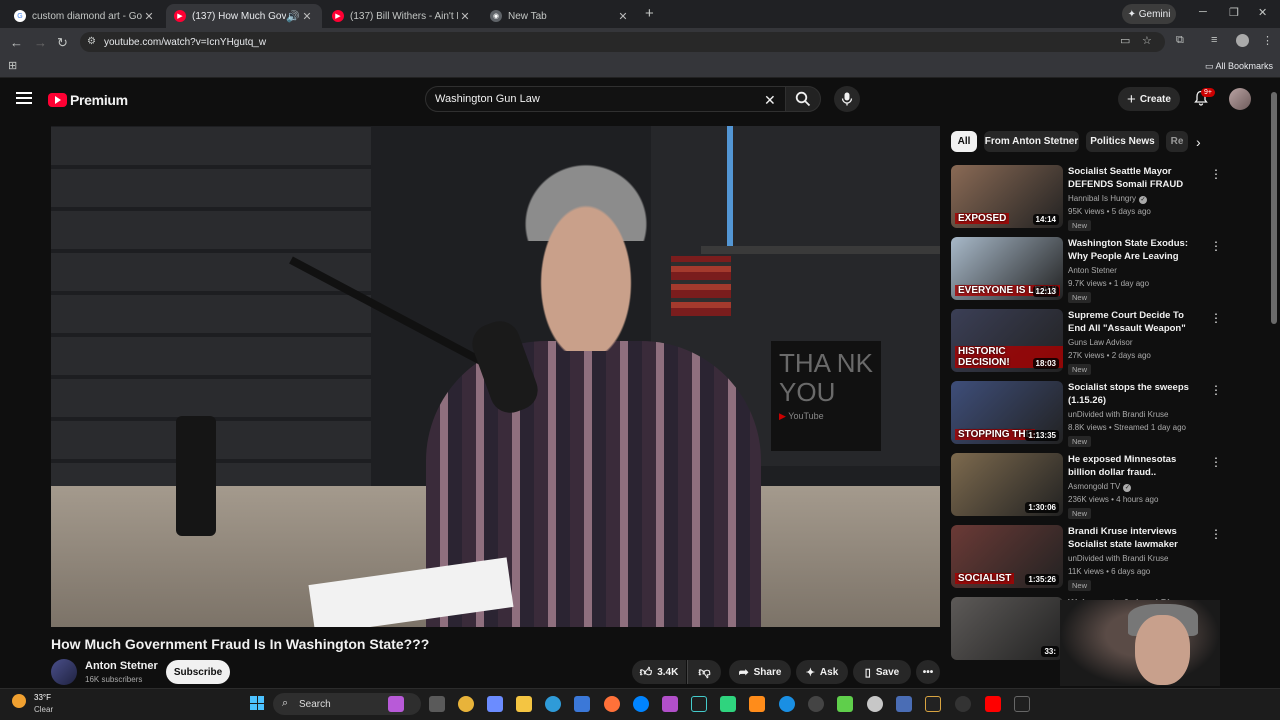 This screenshot has height=720, width=1280. I want to click on video-thumbnail: STOPPING THE 1:13:35, so click(1007, 412).